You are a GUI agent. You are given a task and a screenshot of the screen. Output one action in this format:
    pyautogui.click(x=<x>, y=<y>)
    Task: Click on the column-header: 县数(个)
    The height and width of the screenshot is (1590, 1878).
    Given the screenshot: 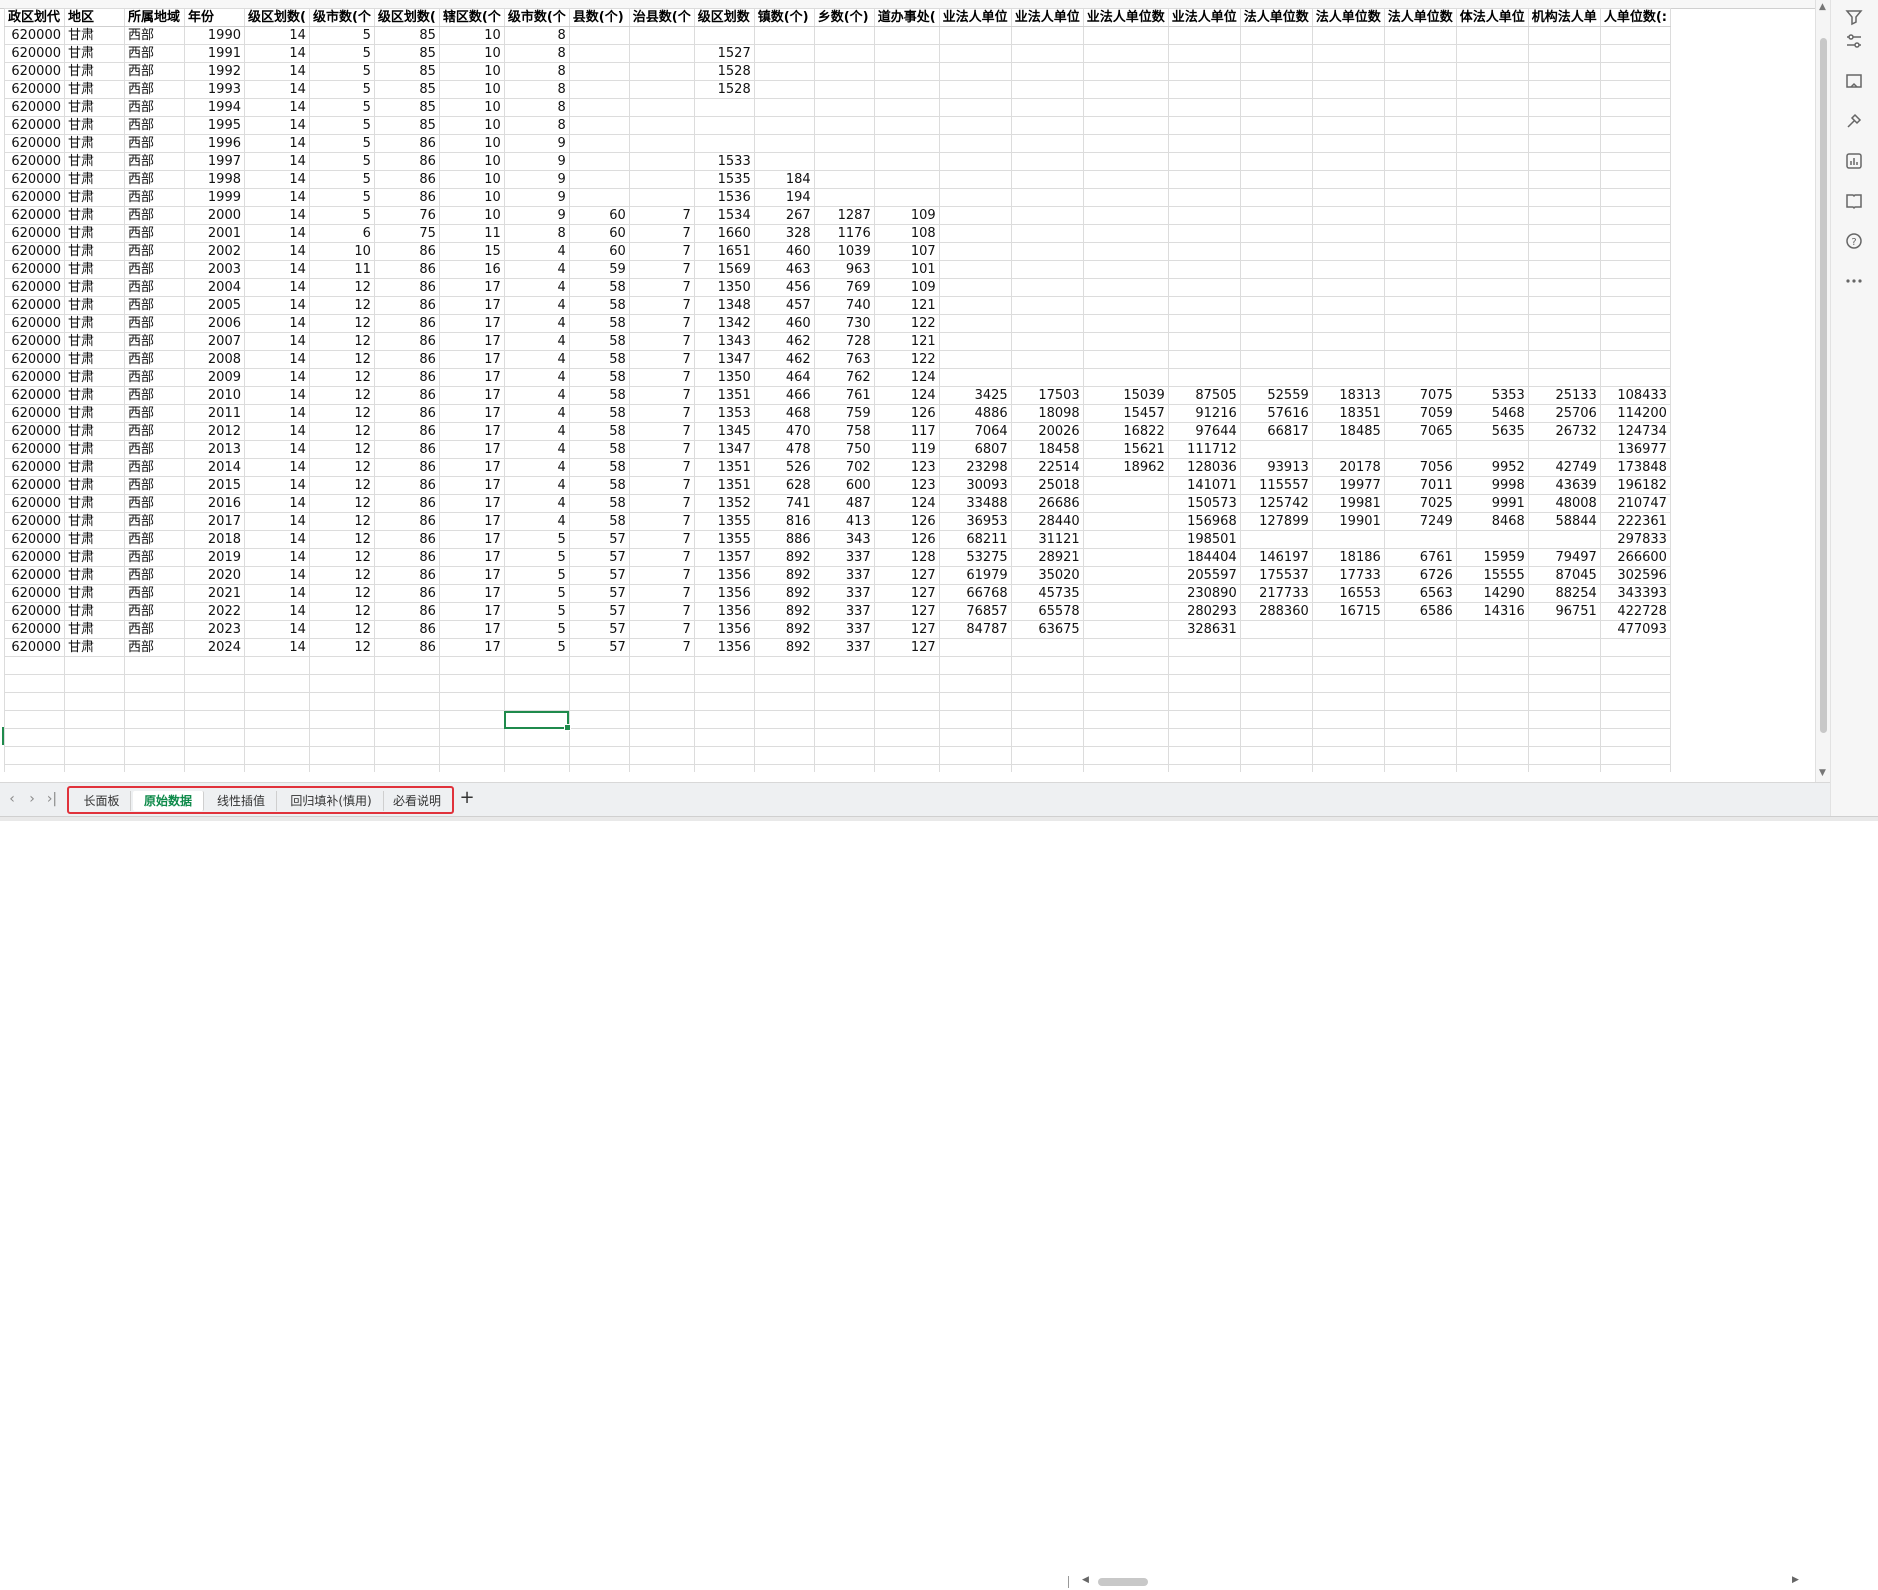 What is the action you would take?
    pyautogui.click(x=599, y=17)
    